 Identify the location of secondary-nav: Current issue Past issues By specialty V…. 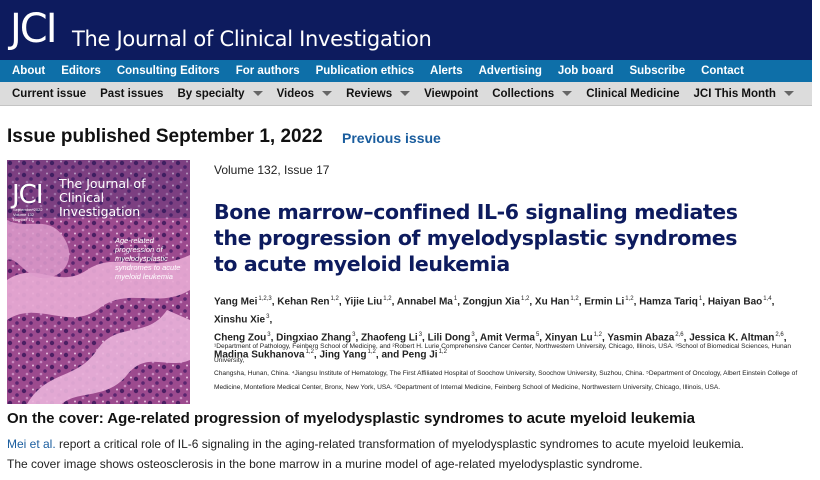
(406, 94).